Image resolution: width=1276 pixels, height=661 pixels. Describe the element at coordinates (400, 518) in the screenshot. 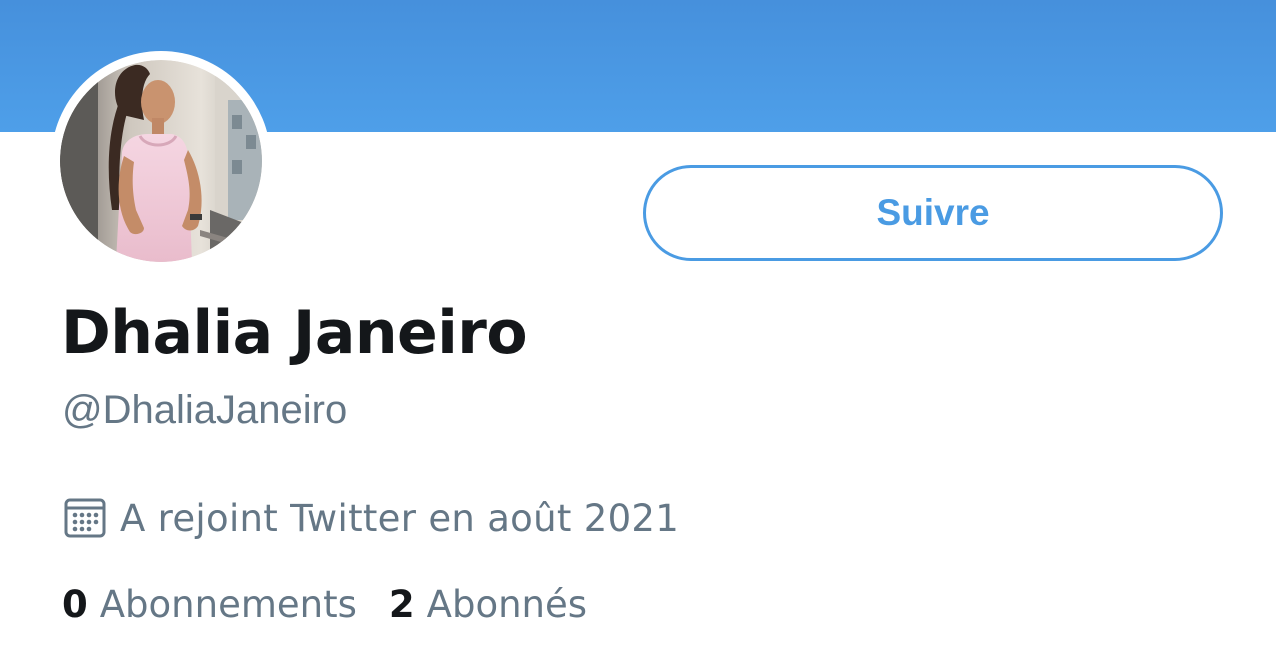

I see `joined-text: A rejoint Twitter en août 2021` at that location.